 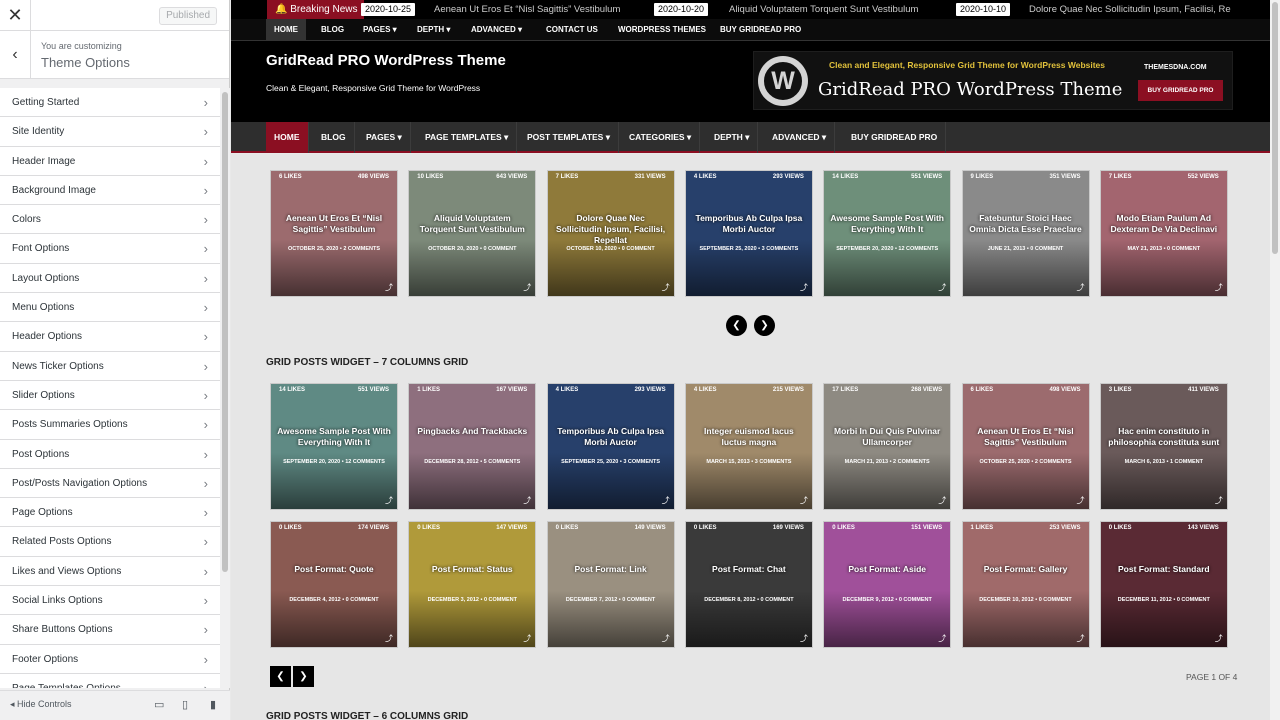 I want to click on topnav-item: BUY GRIDREAD PRO, so click(x=760, y=30).